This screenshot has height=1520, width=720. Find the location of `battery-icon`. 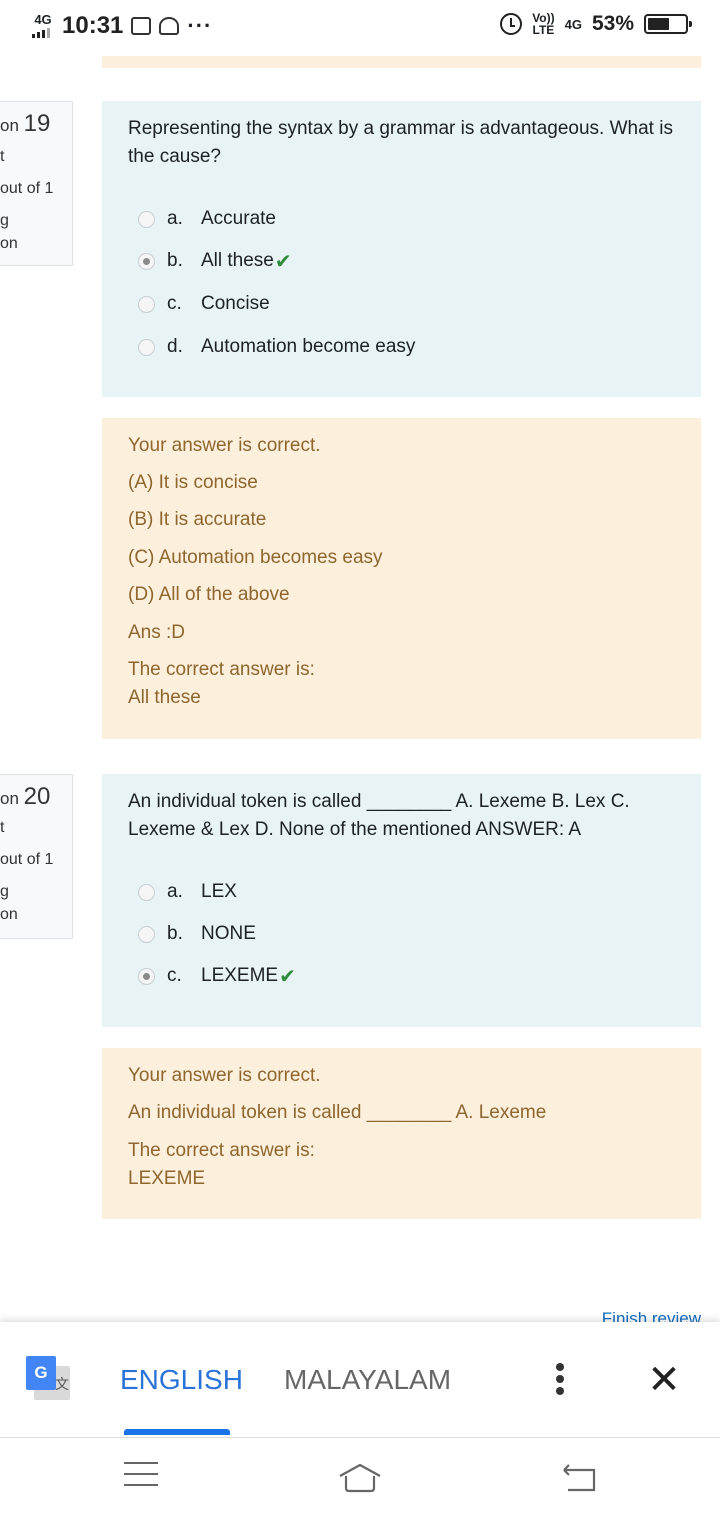

battery-icon is located at coordinates (668, 24).